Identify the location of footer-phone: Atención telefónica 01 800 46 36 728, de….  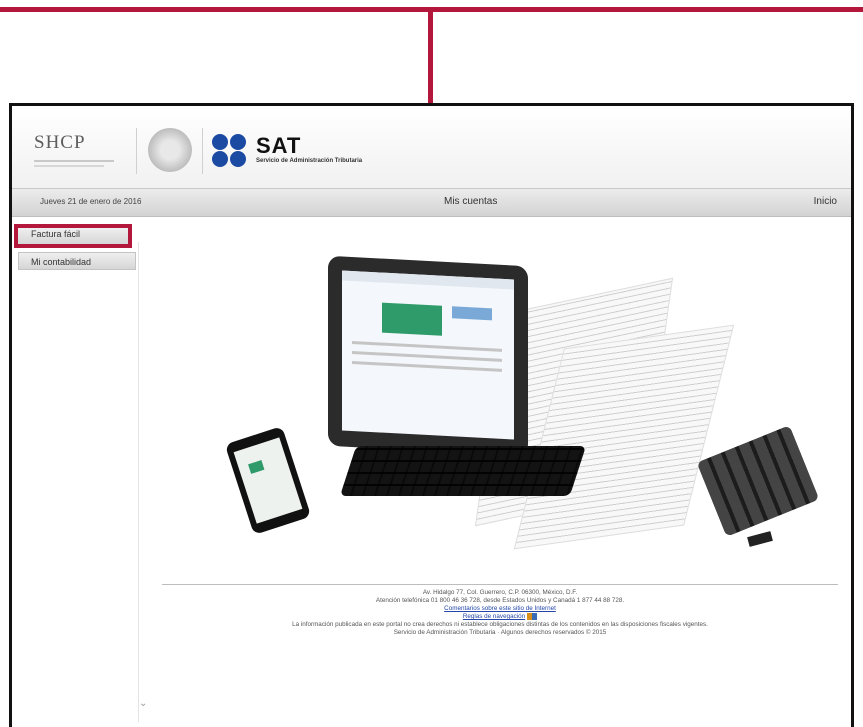
(500, 600).